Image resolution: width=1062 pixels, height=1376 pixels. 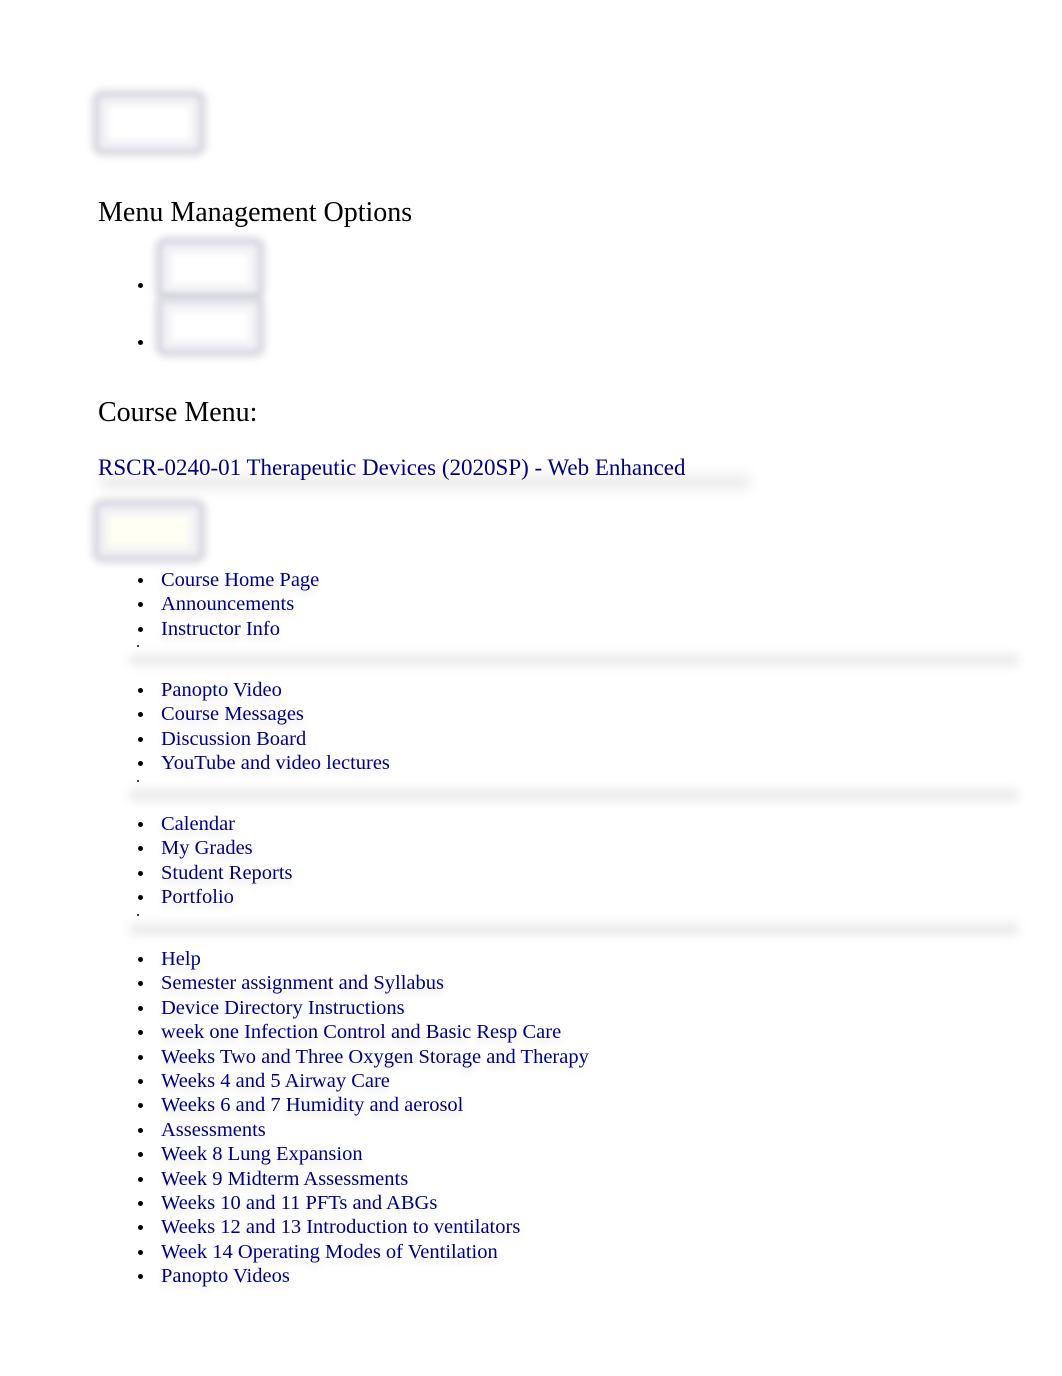 I want to click on top-toggle-button-face, so click(x=149, y=123).